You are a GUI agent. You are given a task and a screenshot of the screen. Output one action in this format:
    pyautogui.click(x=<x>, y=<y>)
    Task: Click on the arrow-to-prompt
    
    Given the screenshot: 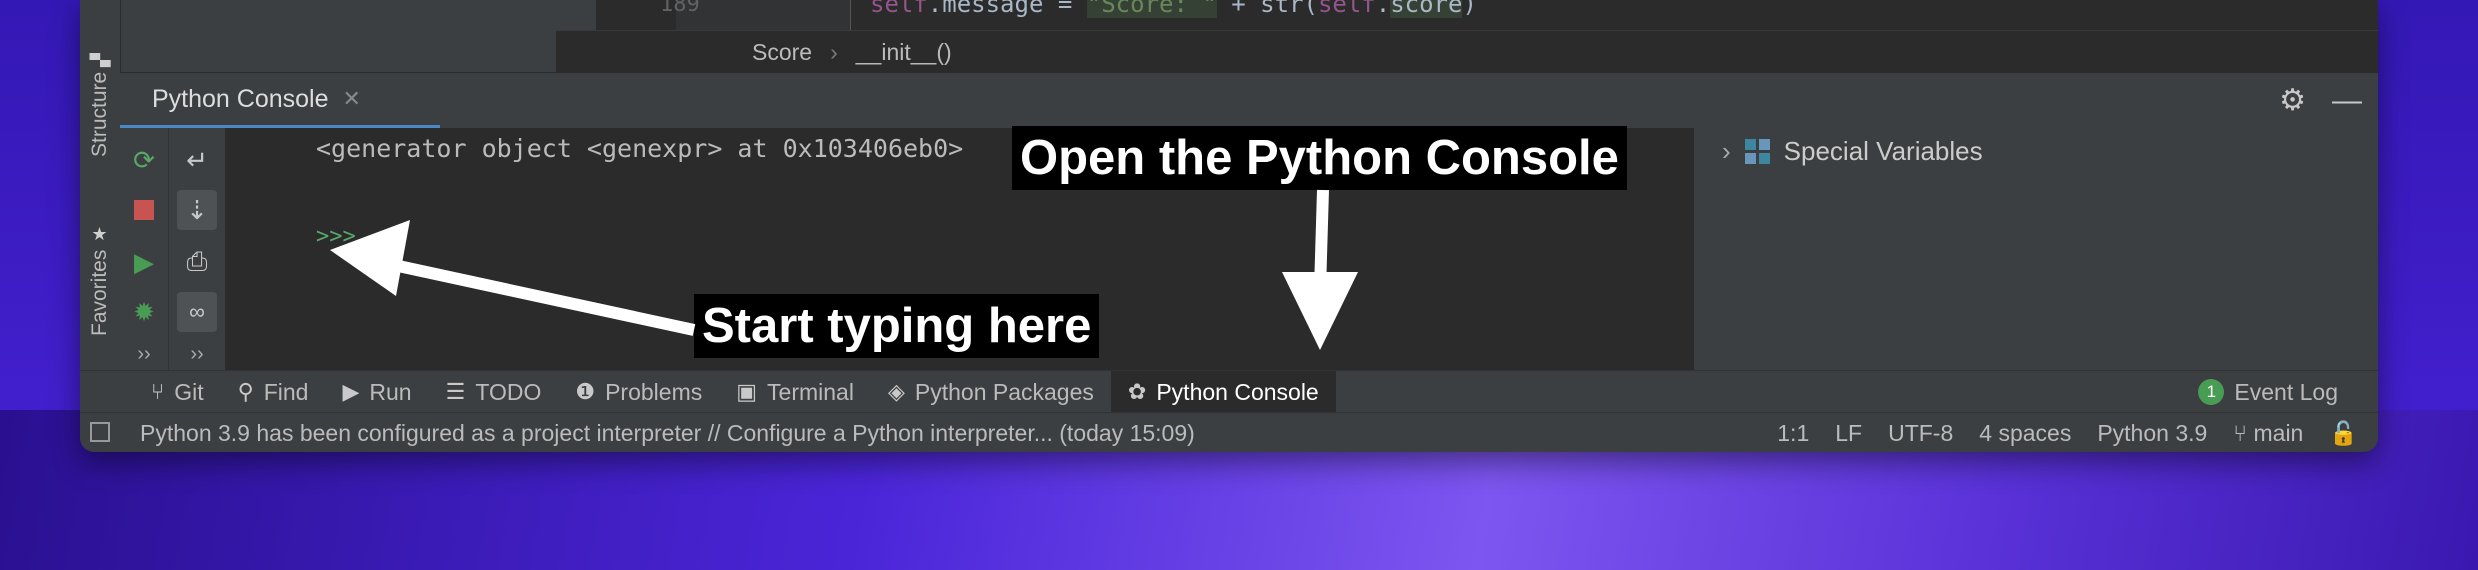 What is the action you would take?
    pyautogui.click(x=513, y=278)
    